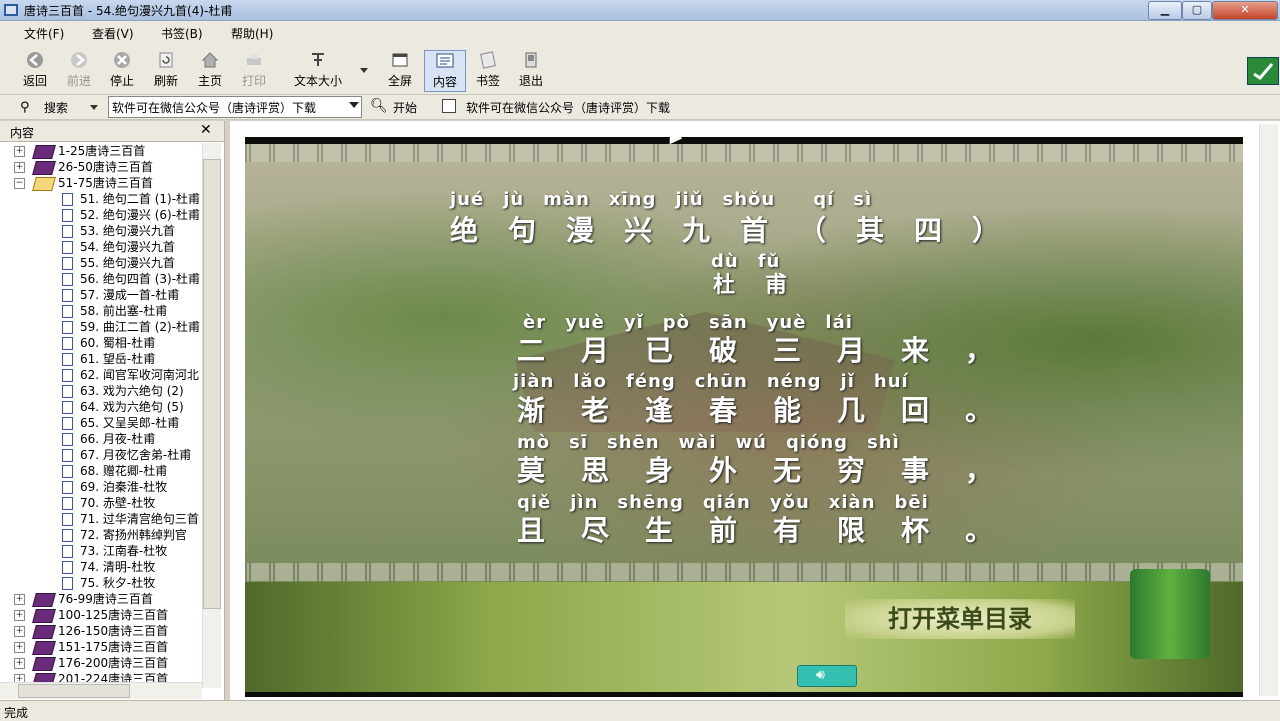 The height and width of the screenshot is (721, 1280). I want to click on tree-group: − 51-75唐诗三百首, so click(107, 183).